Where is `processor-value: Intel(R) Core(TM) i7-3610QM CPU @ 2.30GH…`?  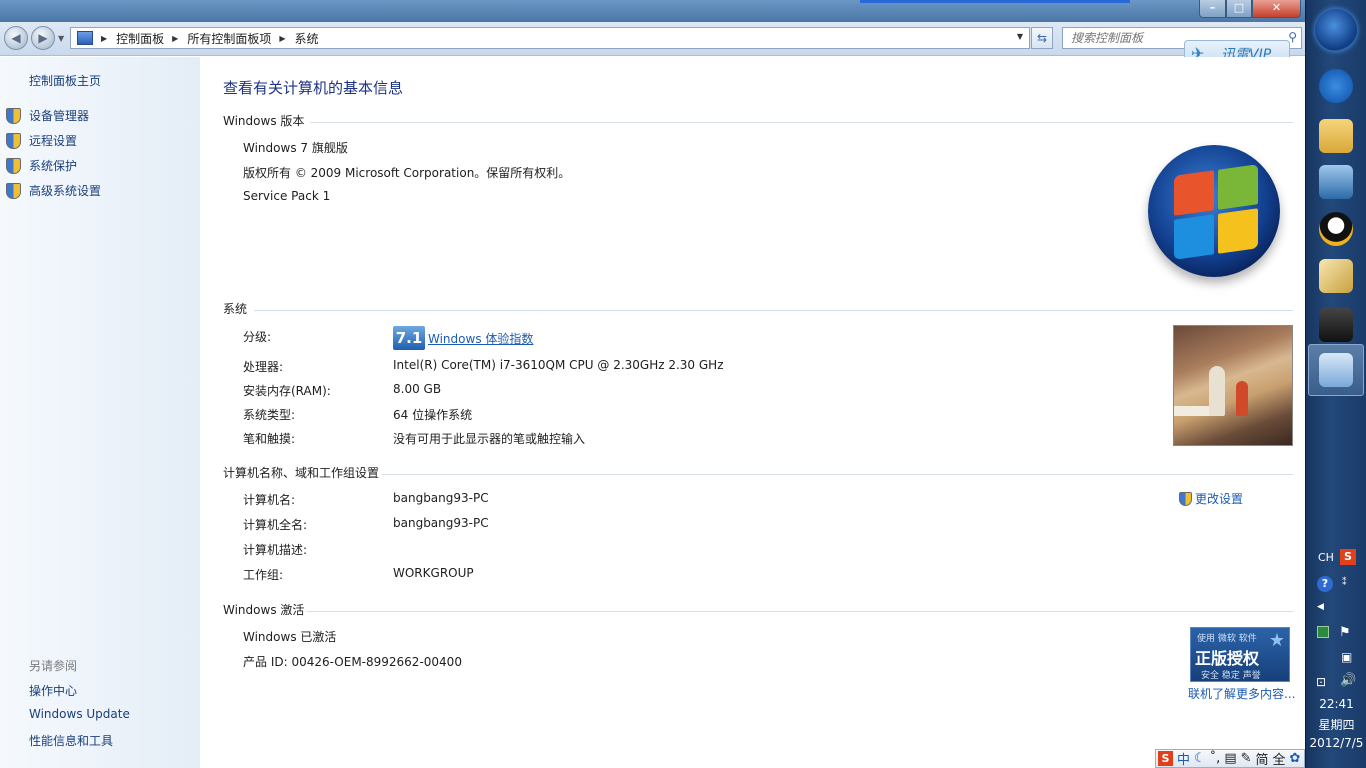
processor-value: Intel(R) Core(TM) i7-3610QM CPU @ 2.30GH… is located at coordinates (558, 365).